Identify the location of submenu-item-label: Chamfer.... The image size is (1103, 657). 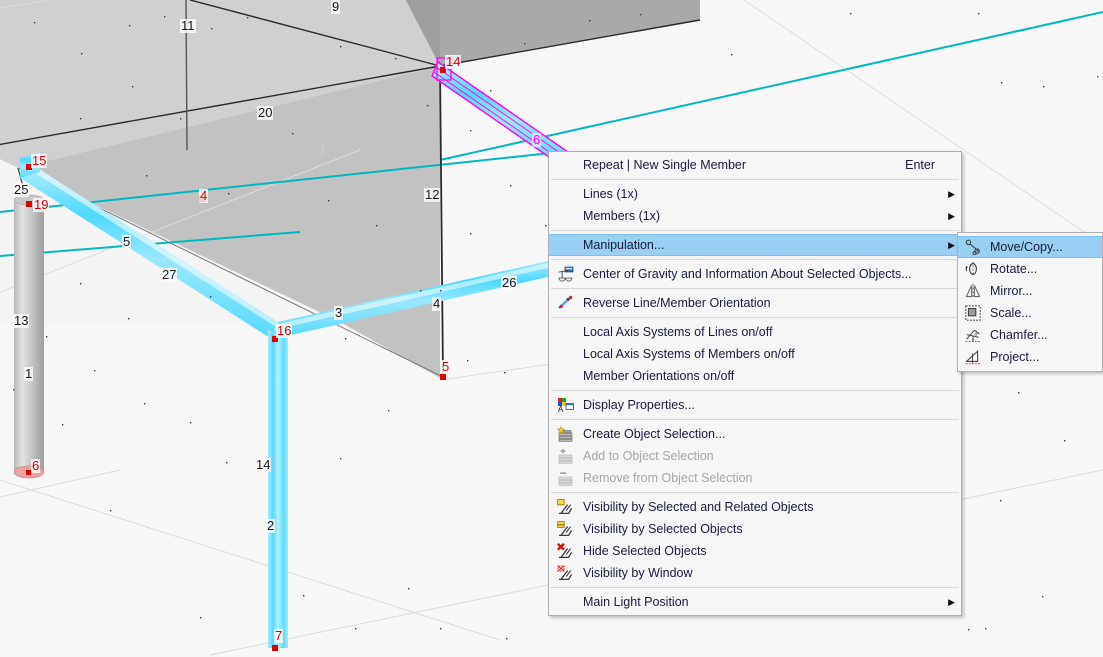
(1019, 335).